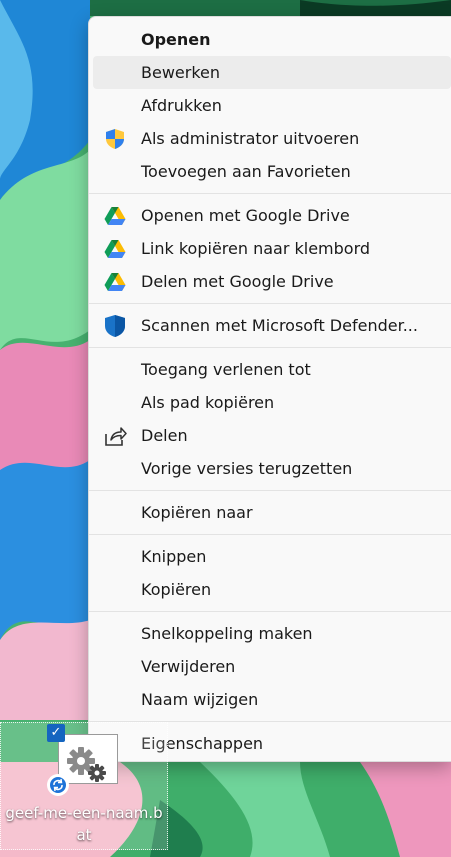 The height and width of the screenshot is (857, 451). Describe the element at coordinates (188, 666) in the screenshot. I see `menu-item-label: Verwijderen` at that location.